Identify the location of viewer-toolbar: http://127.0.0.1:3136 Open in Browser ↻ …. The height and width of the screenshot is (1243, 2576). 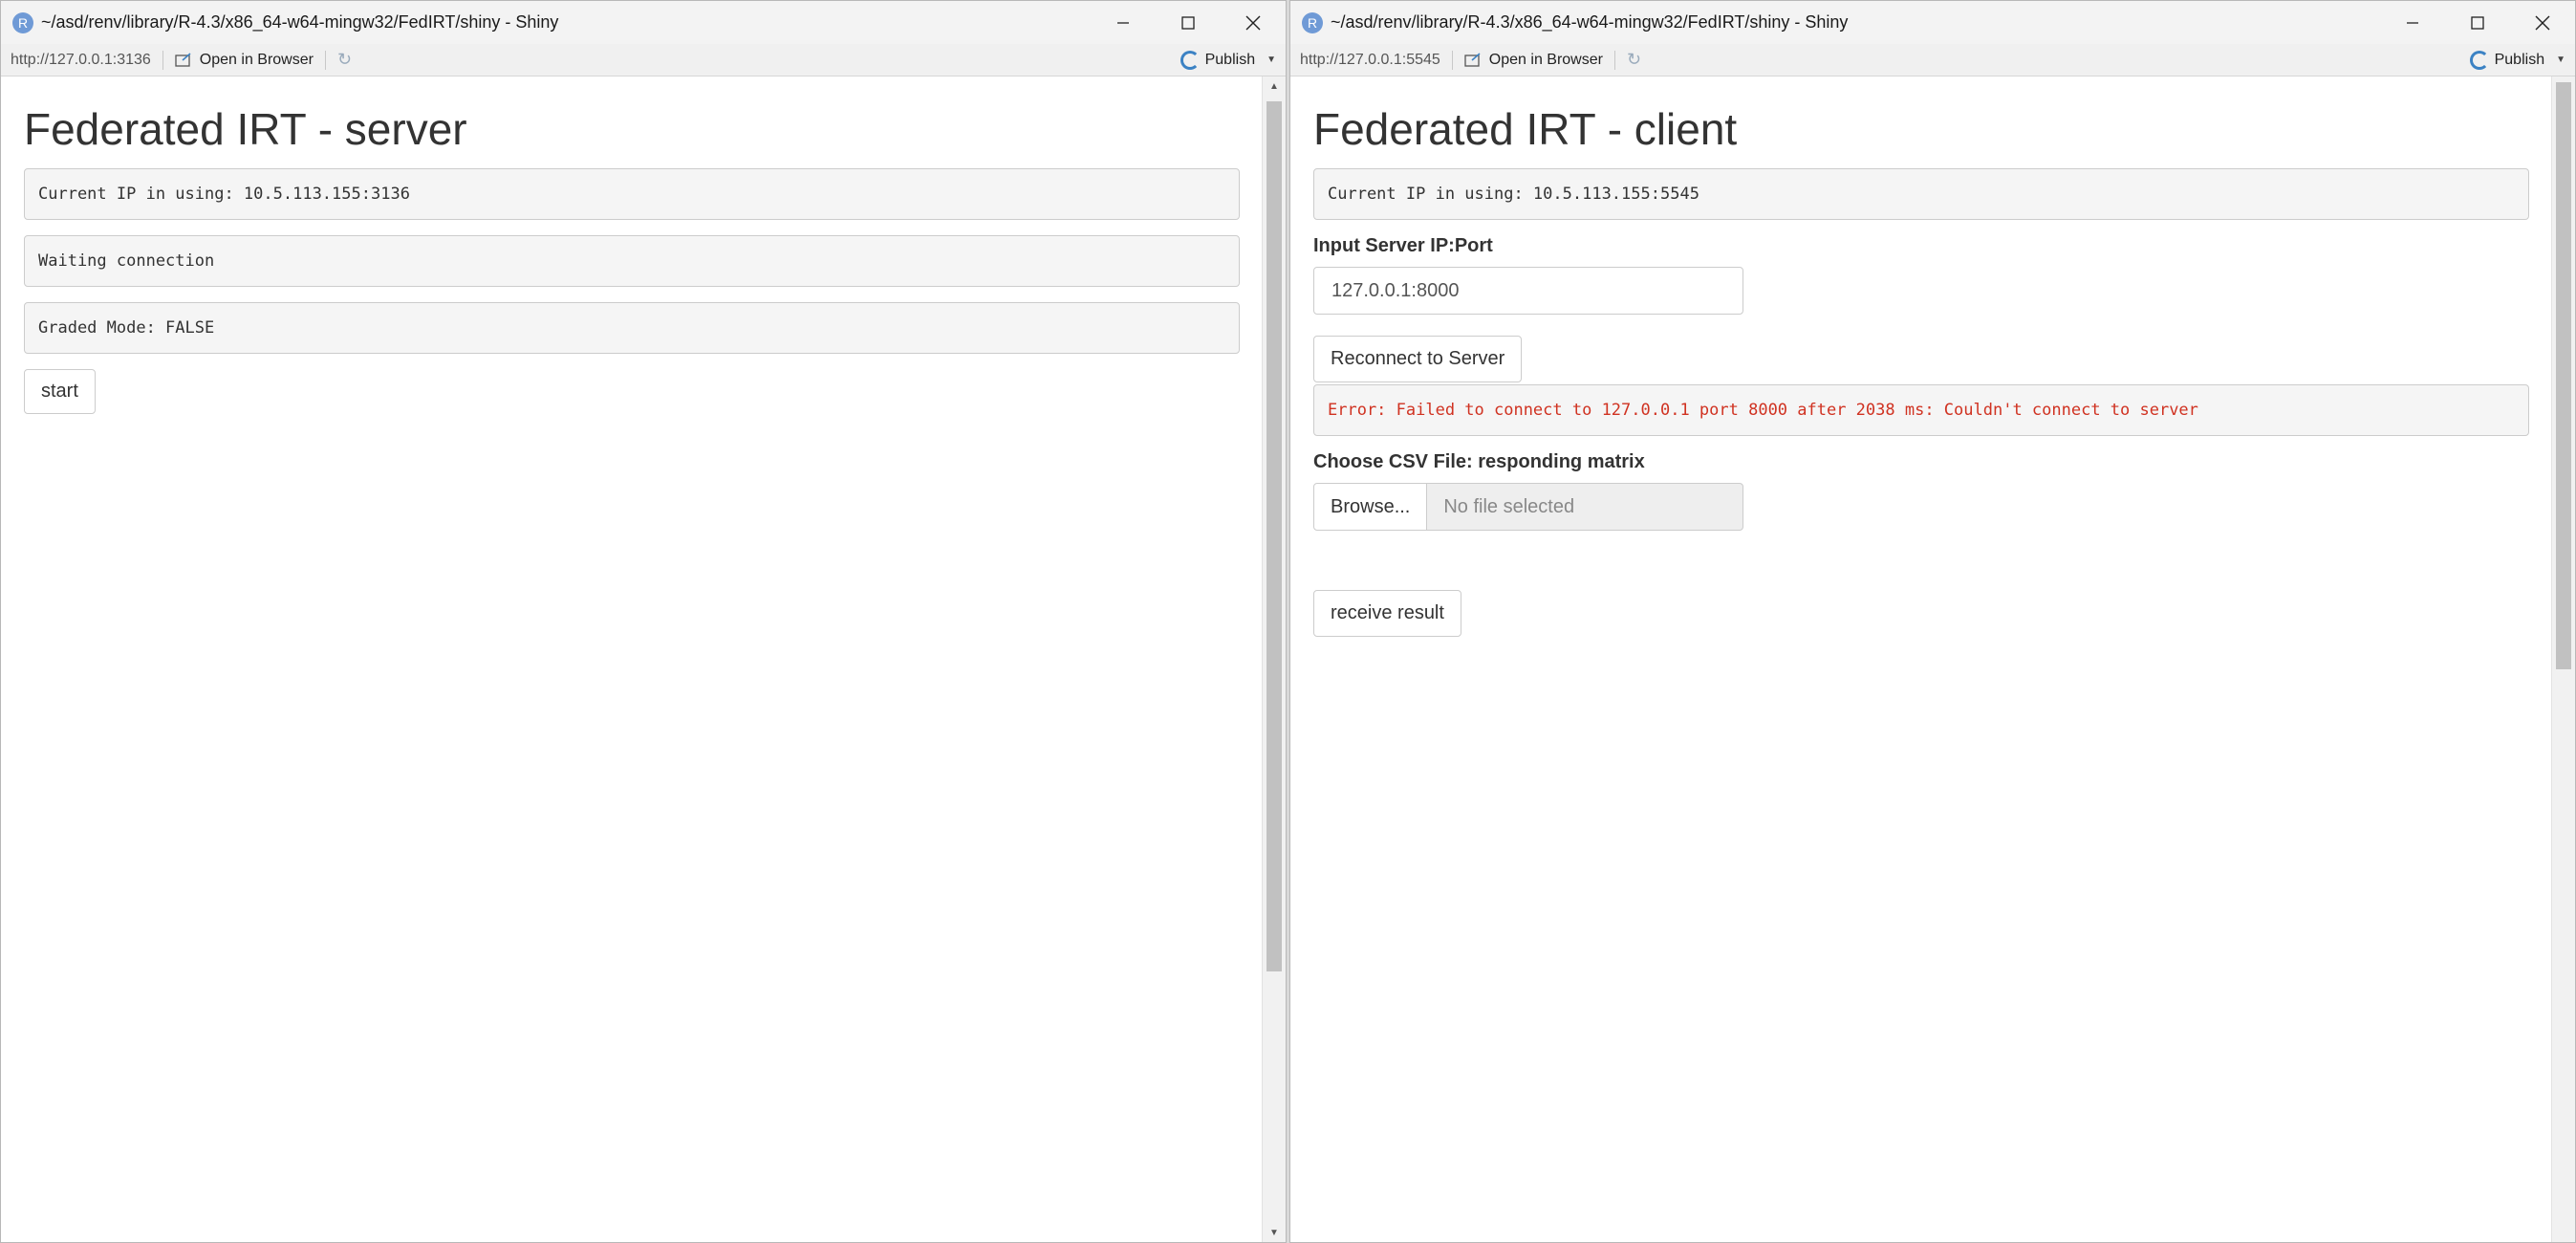
(644, 60).